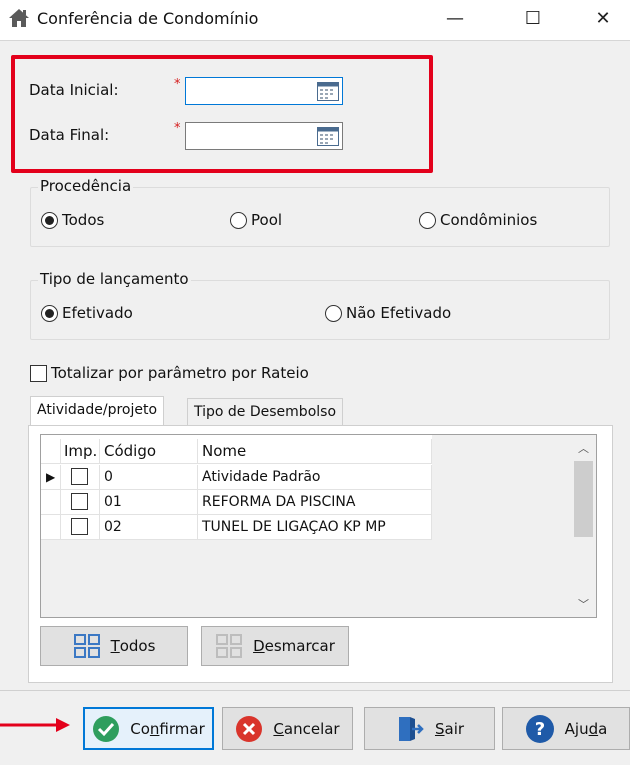 Image resolution: width=630 pixels, height=765 pixels. What do you see at coordinates (315, 477) in the screenshot?
I see `cell-nome: Atividade Padrão` at bounding box center [315, 477].